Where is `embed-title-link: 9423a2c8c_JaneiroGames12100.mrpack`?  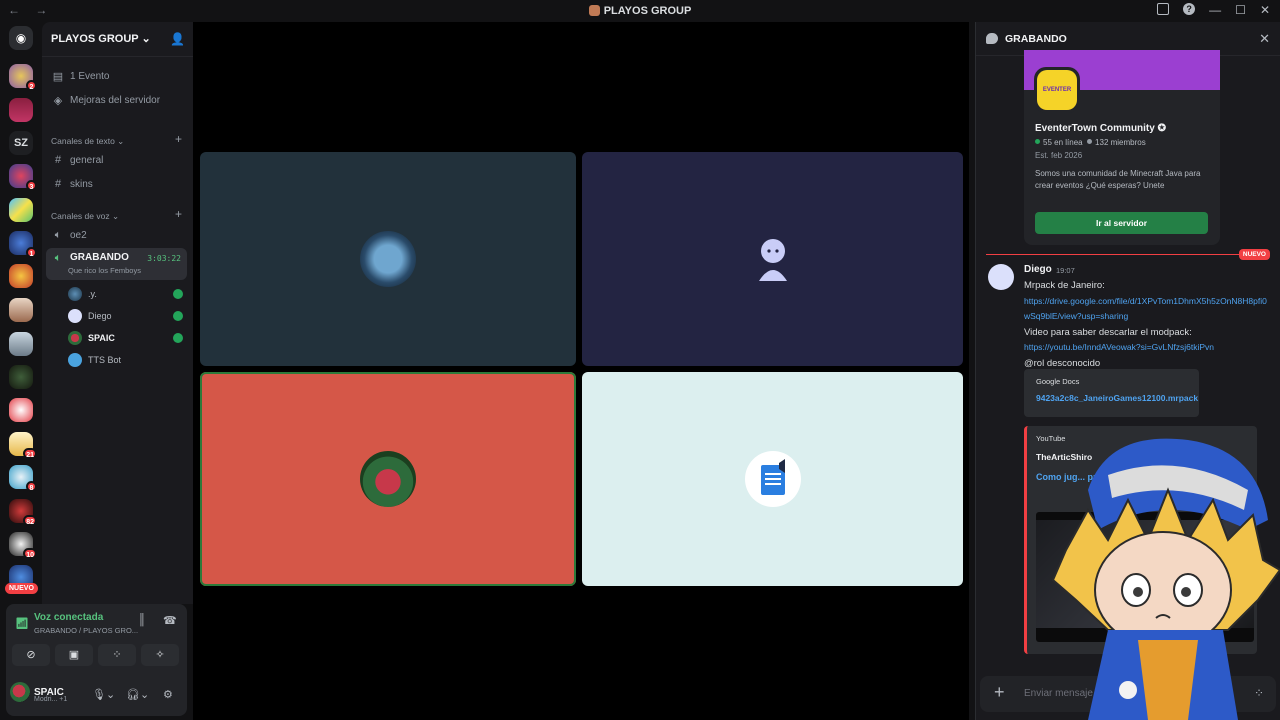 embed-title-link: 9423a2c8c_JaneiroGames12100.mrpack is located at coordinates (1117, 398).